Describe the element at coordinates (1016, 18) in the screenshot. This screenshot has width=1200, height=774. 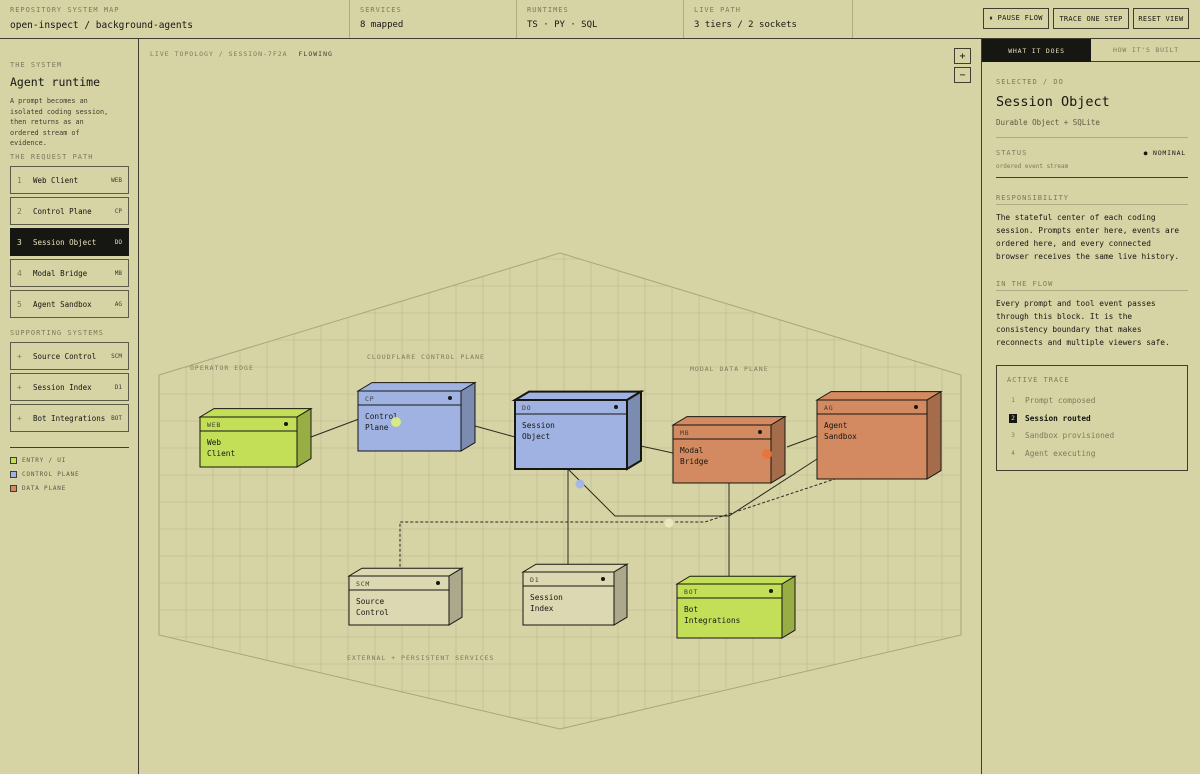
I see `pause-flow-button: ⏸ PAUSE FLOW` at that location.